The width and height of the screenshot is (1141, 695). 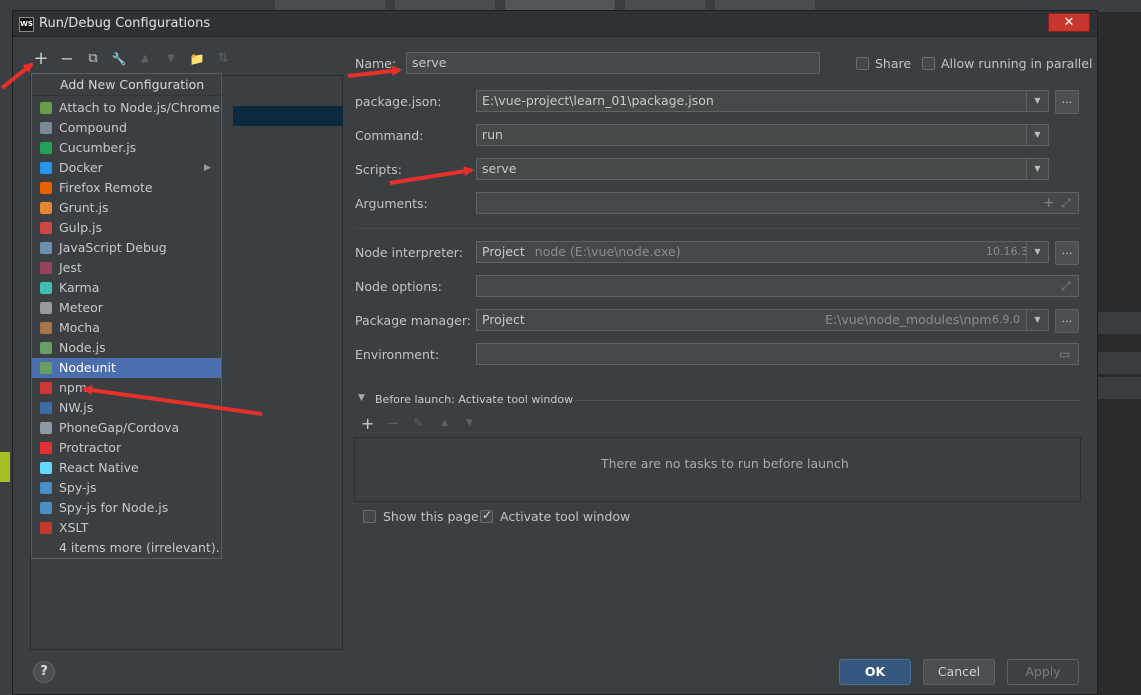 What do you see at coordinates (126, 508) in the screenshot?
I see `popup-item: Spy-js for Node.js` at bounding box center [126, 508].